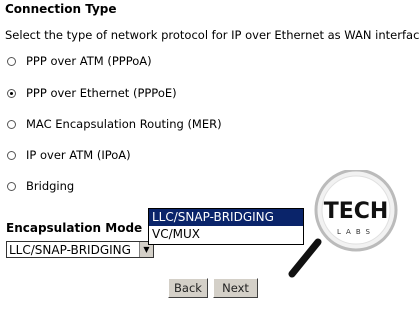 This screenshot has height=310, width=419. Describe the element at coordinates (124, 124) in the screenshot. I see `option-label: MAC Encapsulation Routing (MER)` at that location.